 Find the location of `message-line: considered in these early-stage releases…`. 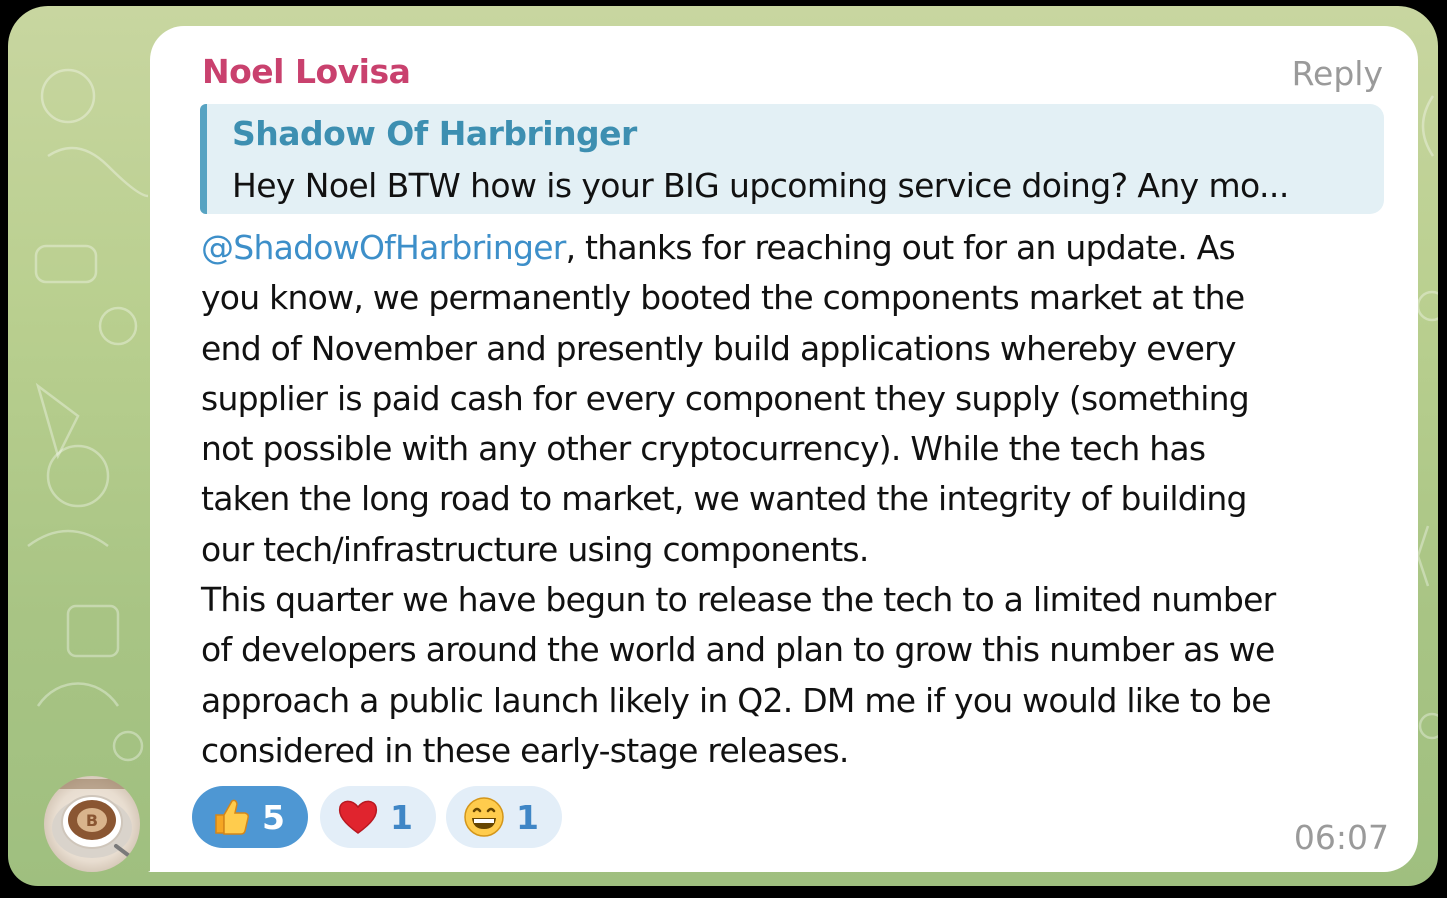

message-line: considered in these early-stage releases… is located at coordinates (525, 750).